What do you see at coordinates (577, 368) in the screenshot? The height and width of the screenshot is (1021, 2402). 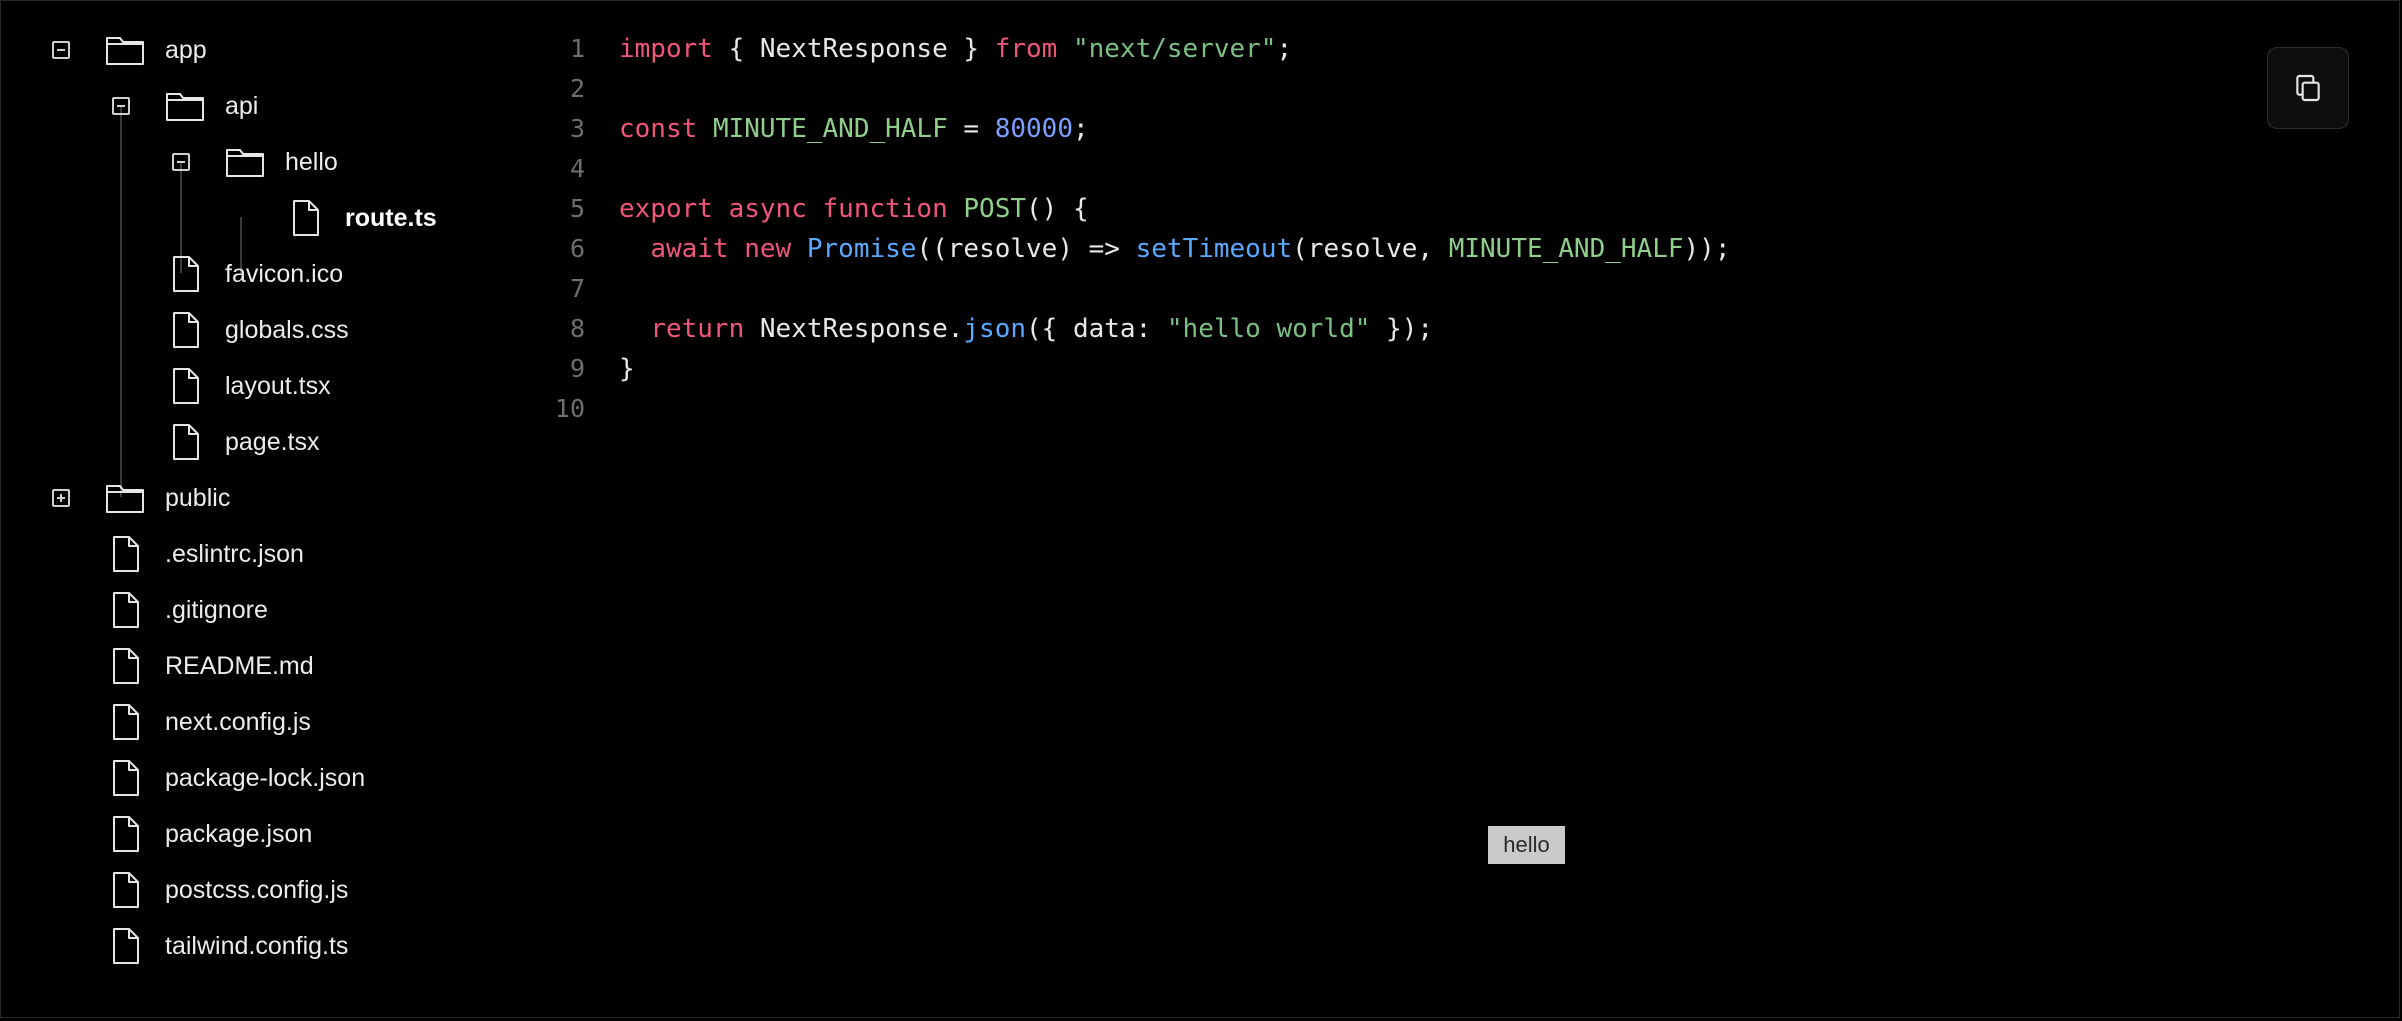 I see `line-number: 9` at bounding box center [577, 368].